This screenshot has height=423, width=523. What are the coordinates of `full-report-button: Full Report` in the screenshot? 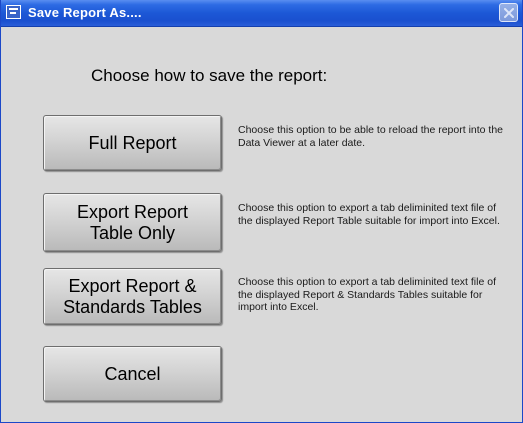 It's located at (132, 143).